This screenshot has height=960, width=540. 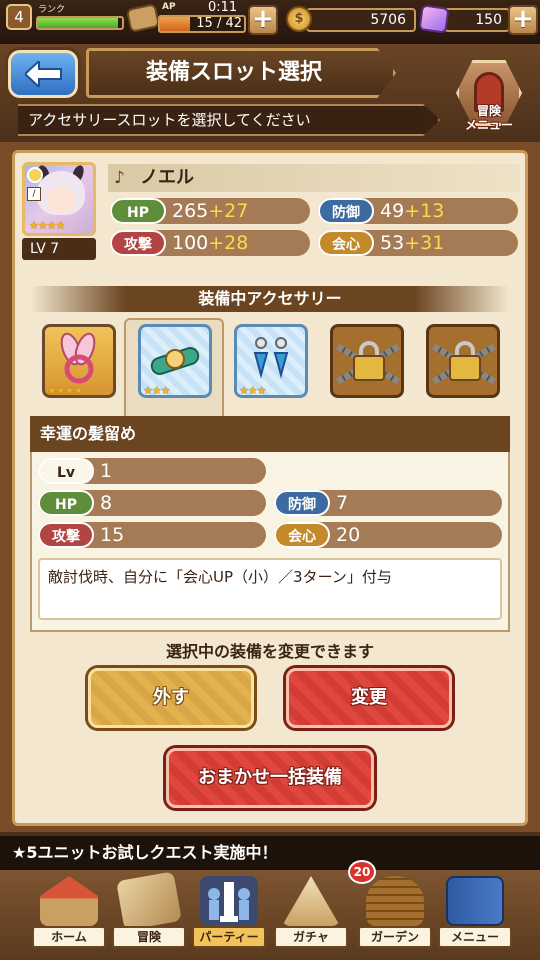 I want to click on adventure-menu-label: 冒険 メニュー, so click(x=488, y=118).